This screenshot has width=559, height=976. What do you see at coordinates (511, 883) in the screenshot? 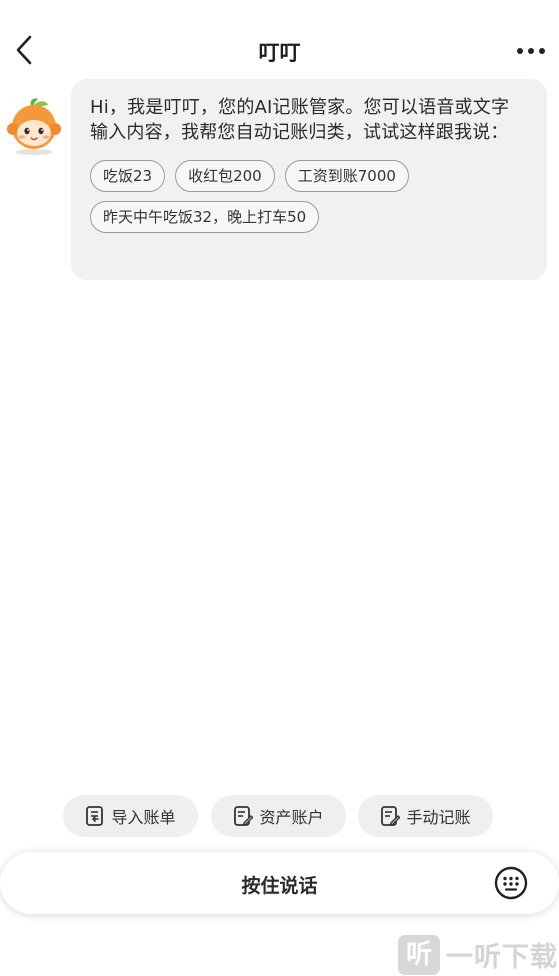
I see `keyboard-icon` at bounding box center [511, 883].